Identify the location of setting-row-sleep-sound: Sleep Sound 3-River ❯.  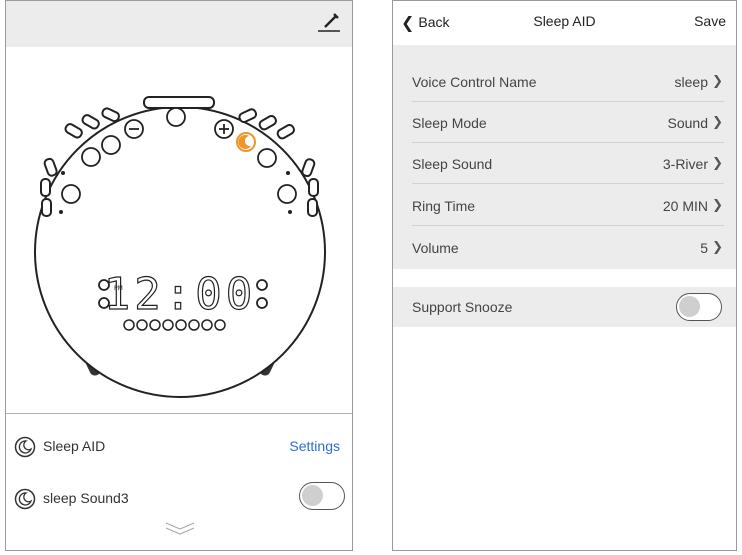
(564, 164).